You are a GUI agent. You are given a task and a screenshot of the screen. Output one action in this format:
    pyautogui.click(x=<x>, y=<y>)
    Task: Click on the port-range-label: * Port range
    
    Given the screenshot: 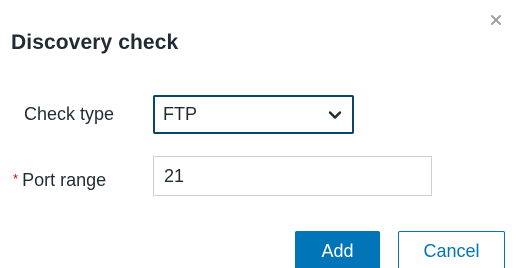 What is the action you would take?
    pyautogui.click(x=59, y=180)
    